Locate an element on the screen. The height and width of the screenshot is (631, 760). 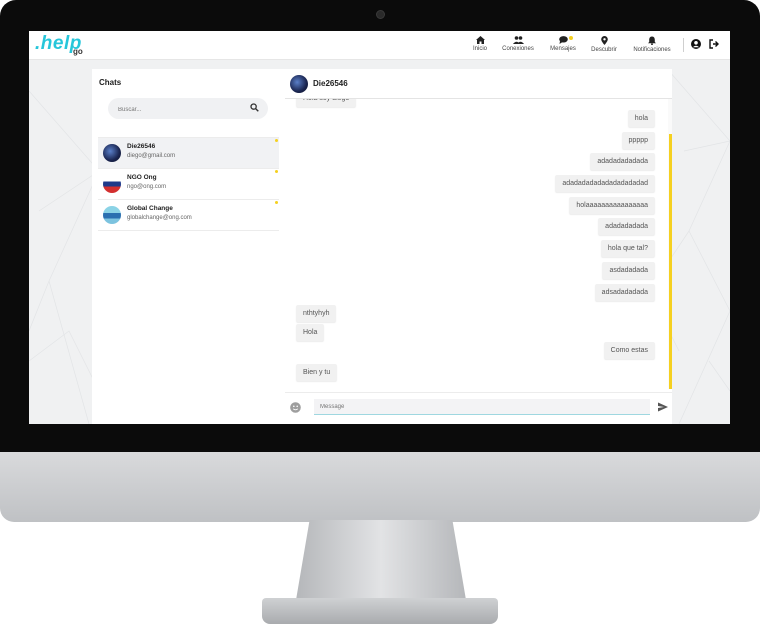
nav-label: Inicio is located at coordinates (479, 49).